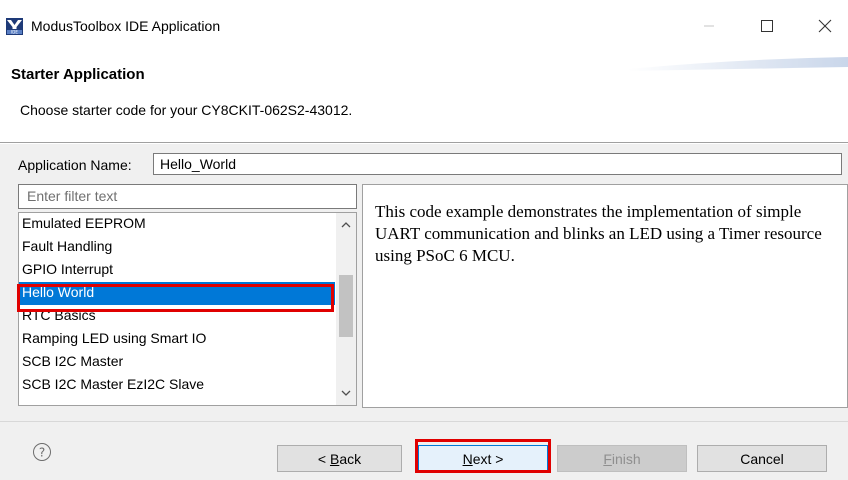 Image resolution: width=848 pixels, height=480 pixels. I want to click on maximize-icon, so click(767, 26).